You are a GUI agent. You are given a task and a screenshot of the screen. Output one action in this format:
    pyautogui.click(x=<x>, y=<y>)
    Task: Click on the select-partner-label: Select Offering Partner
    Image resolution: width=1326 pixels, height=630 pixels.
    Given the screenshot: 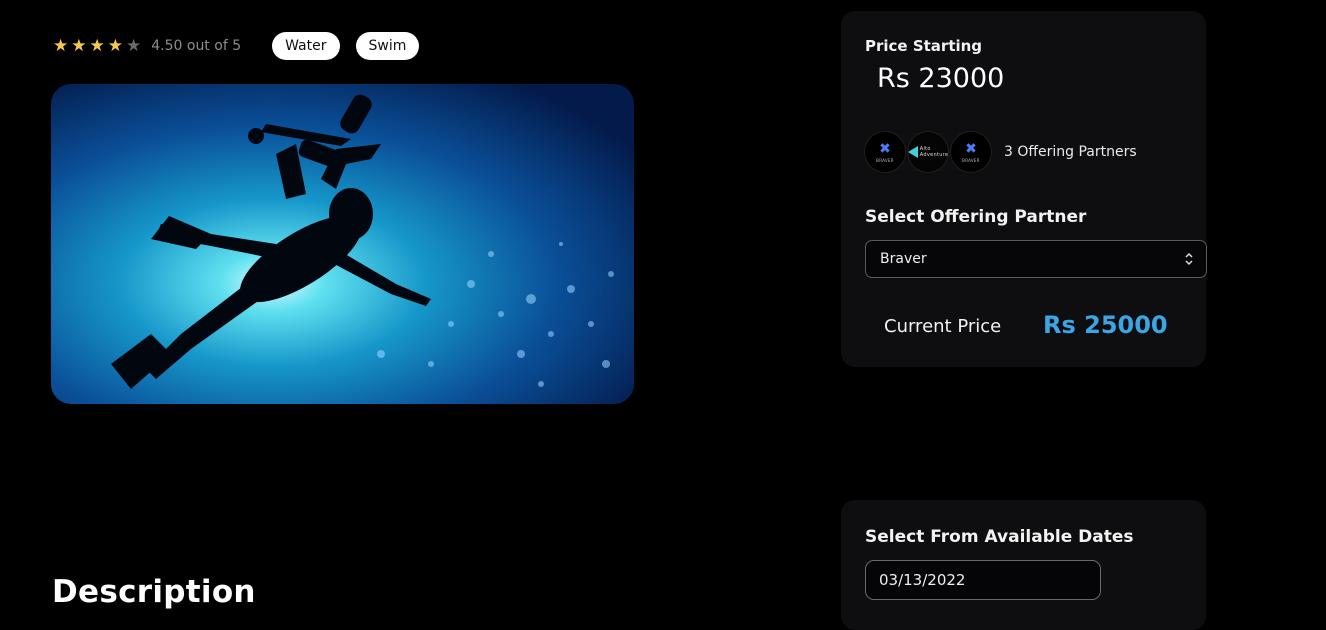 What is the action you would take?
    pyautogui.click(x=976, y=217)
    